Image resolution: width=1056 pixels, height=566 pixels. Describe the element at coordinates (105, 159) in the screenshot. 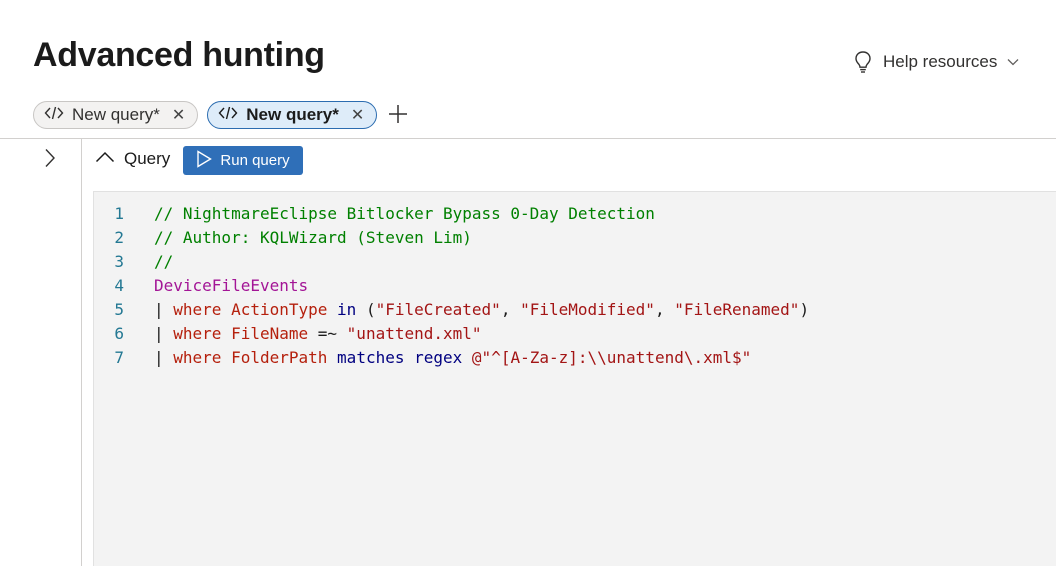

I see `chevron-up-icon` at that location.